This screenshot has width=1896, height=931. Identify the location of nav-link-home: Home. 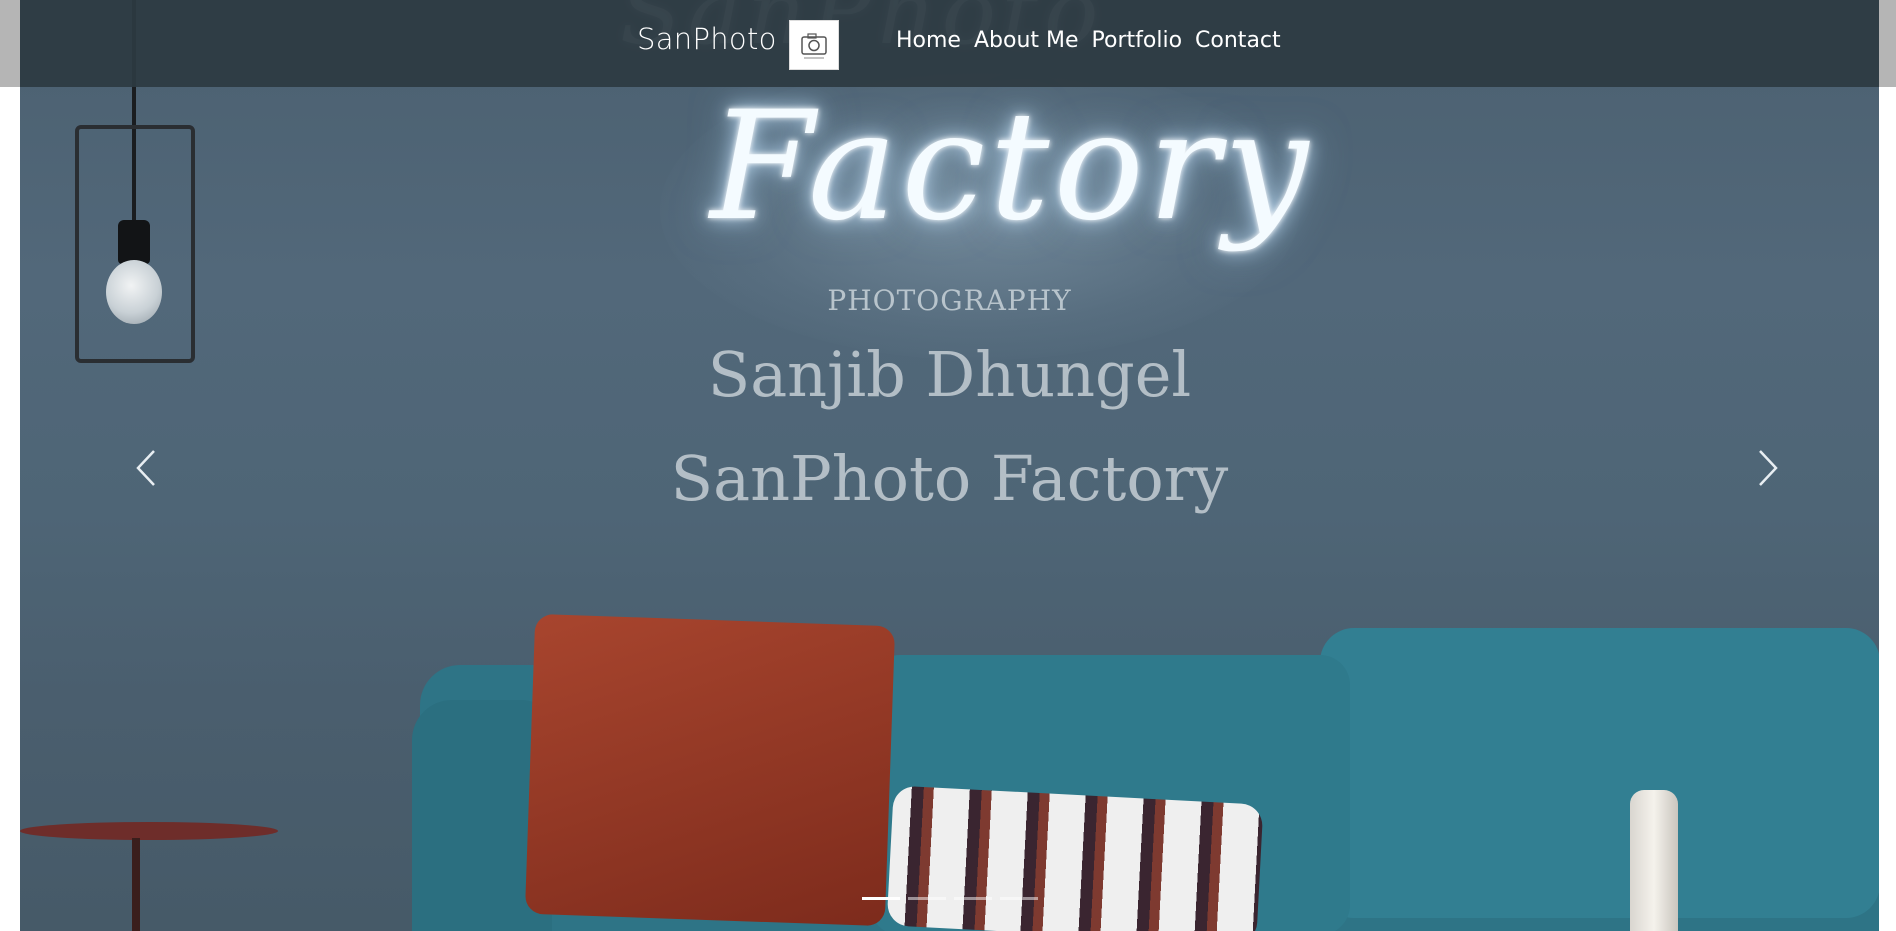
(928, 40).